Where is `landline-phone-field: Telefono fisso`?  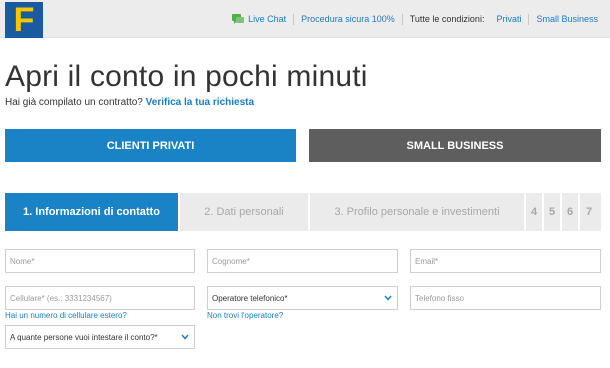 landline-phone-field: Telefono fisso is located at coordinates (505, 298).